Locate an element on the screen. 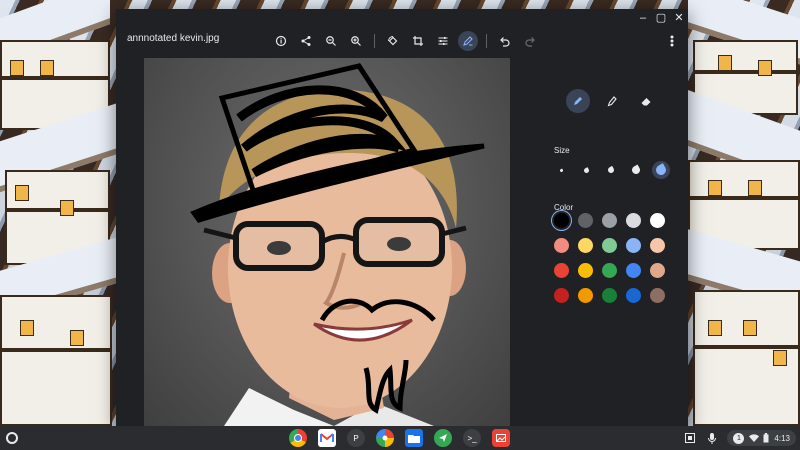 This screenshot has width=800, height=450. gmail-icon is located at coordinates (327, 437).